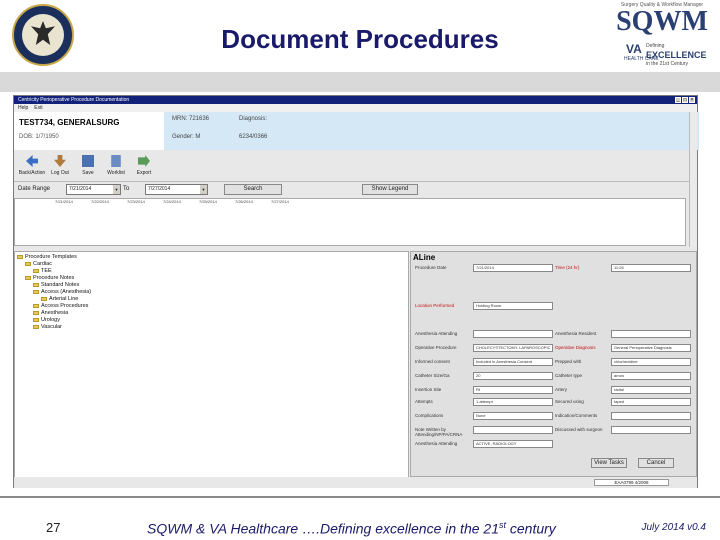 Image resolution: width=720 pixels, height=540 pixels. What do you see at coordinates (360, 497) in the screenshot?
I see `footer-divider` at bounding box center [360, 497].